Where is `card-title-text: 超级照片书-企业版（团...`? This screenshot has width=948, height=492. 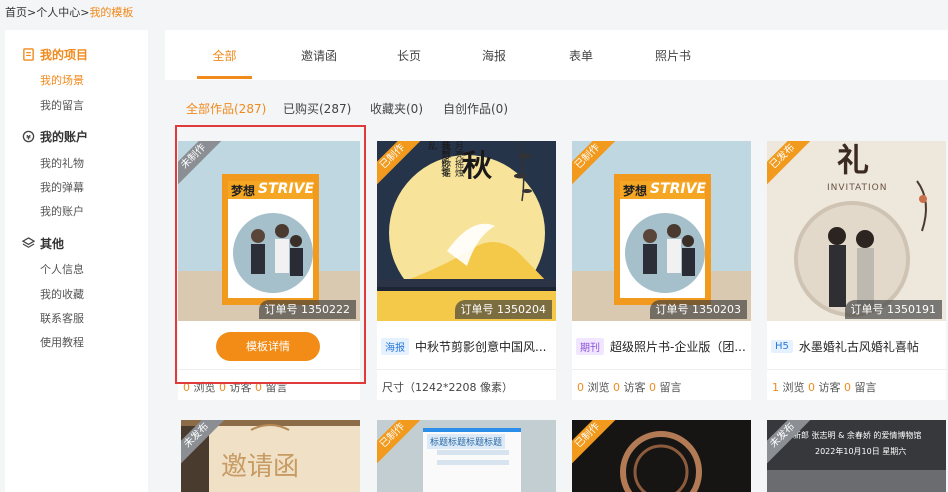
card-title-text: 超级照片书-企业版（团... is located at coordinates (678, 347).